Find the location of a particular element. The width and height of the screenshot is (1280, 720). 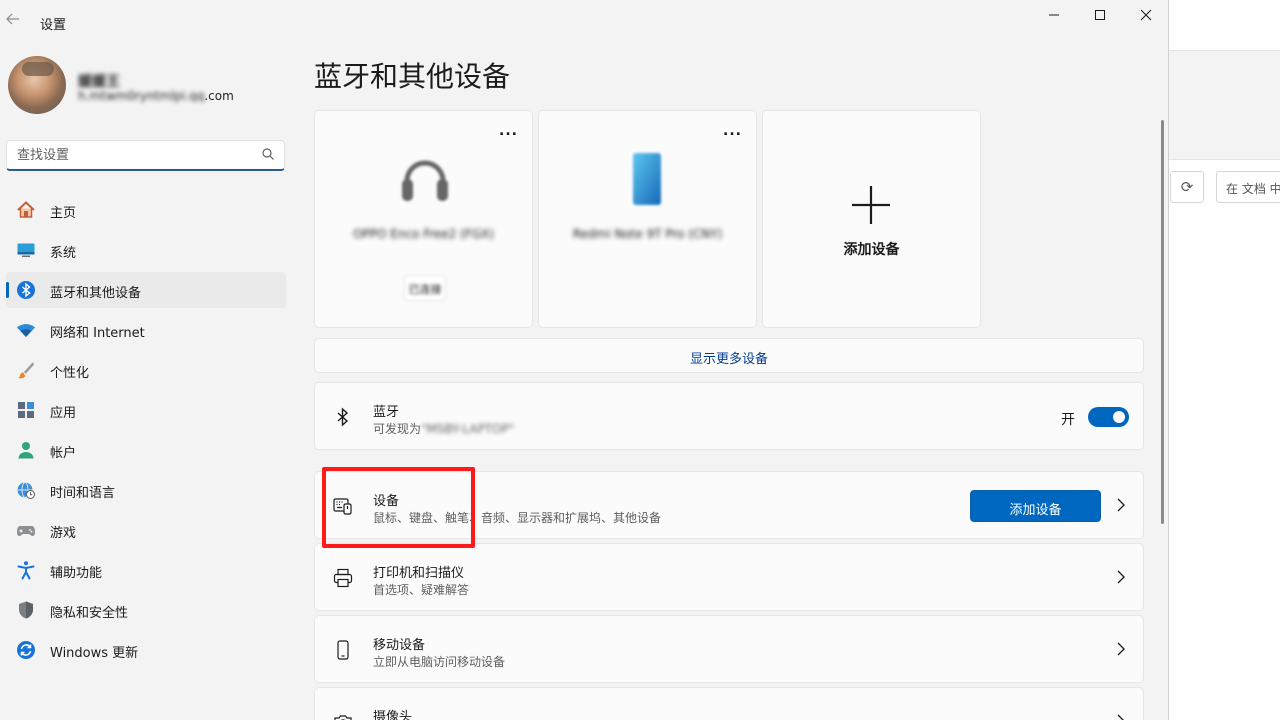

sidebar-item-label: 隐私和安全性 is located at coordinates (89, 613).